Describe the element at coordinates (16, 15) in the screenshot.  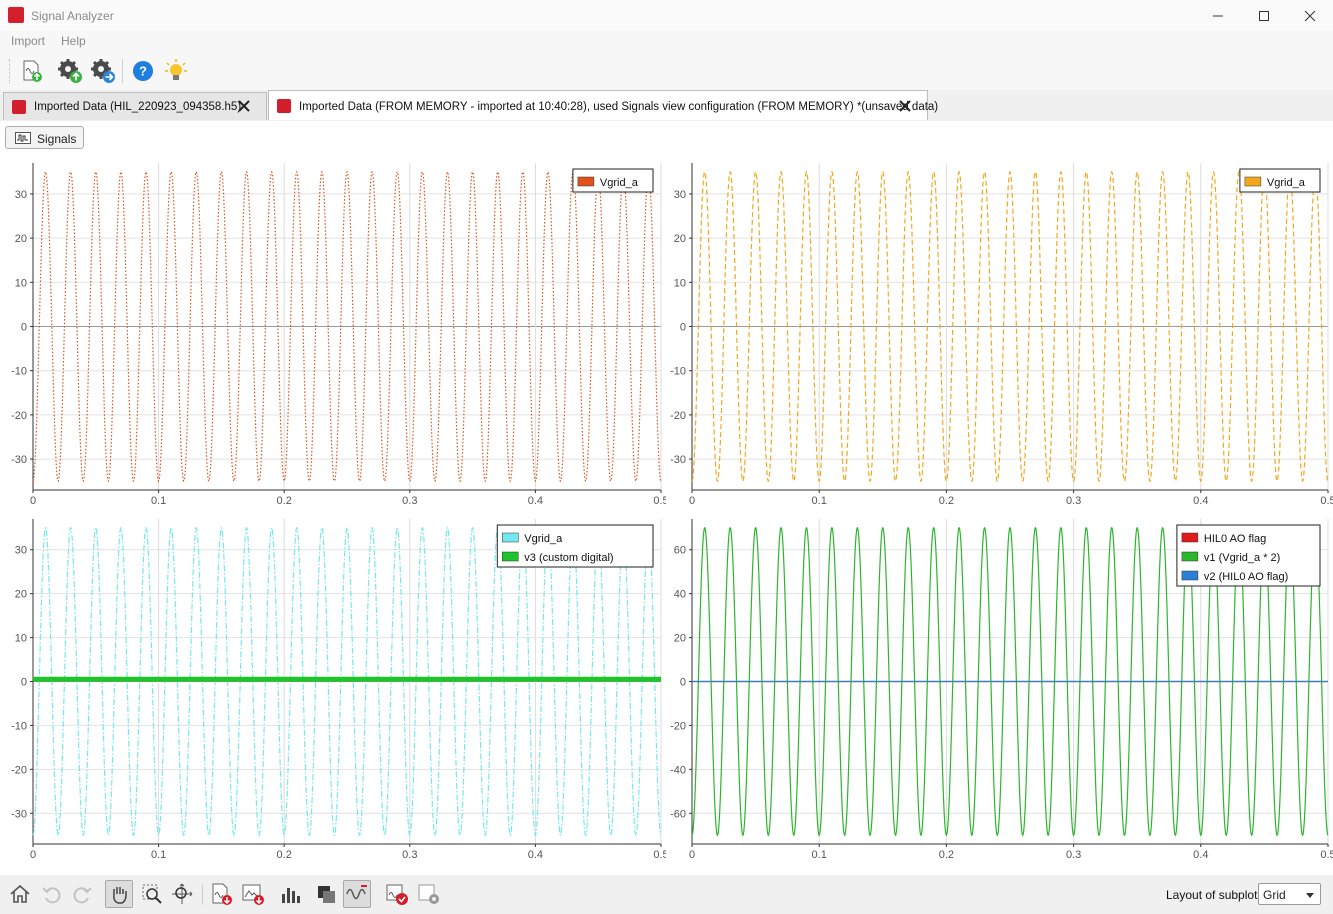
I see `app-logo-icon` at that location.